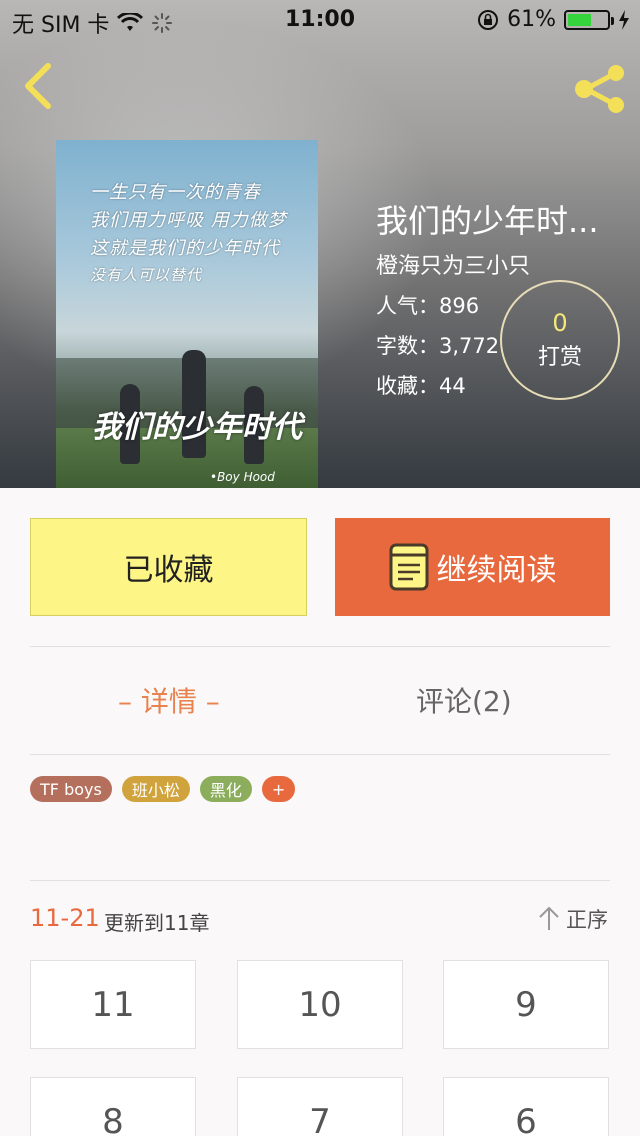 The width and height of the screenshot is (640, 1136). I want to click on add-tag-button: +, so click(278, 789).